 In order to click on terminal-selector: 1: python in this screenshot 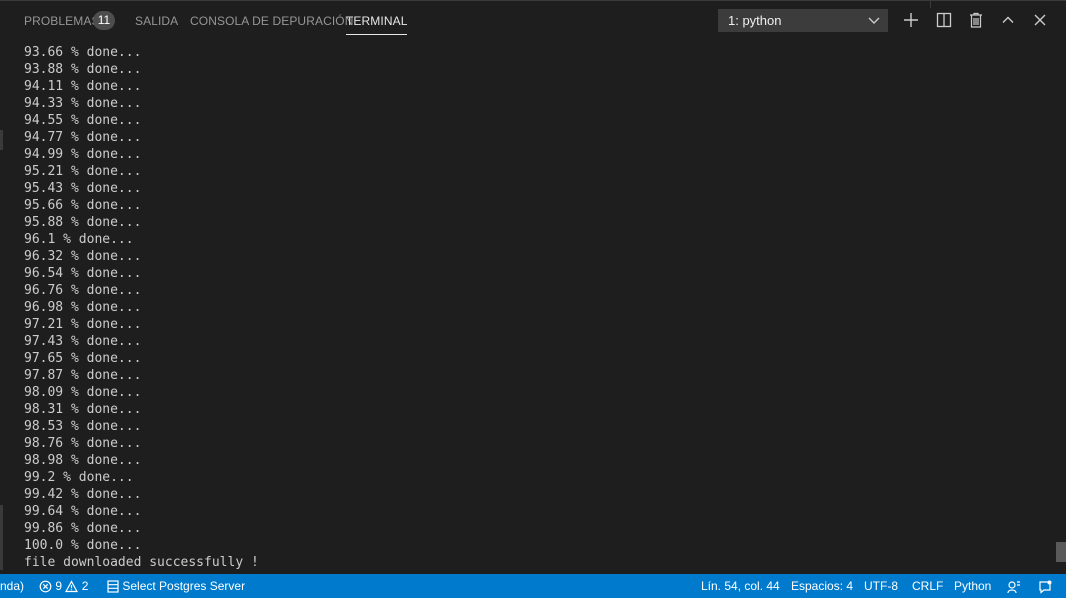, I will do `click(803, 20)`.